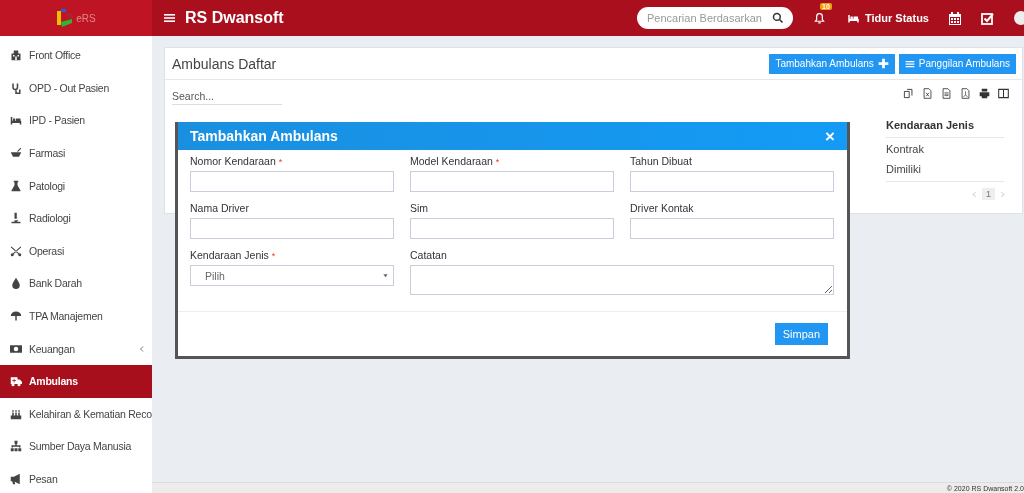 The height and width of the screenshot is (493, 1024). What do you see at coordinates (76, 446) in the screenshot?
I see `sidebar-item: Sumber Daya Manusia` at bounding box center [76, 446].